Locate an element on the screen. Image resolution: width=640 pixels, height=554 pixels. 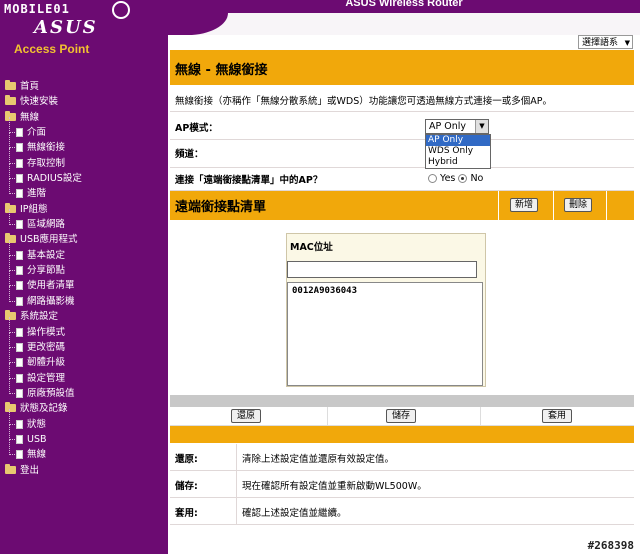
help-row: 還原: 清除上述設定值並還原有效設定值。 is located at coordinates (402, 457).